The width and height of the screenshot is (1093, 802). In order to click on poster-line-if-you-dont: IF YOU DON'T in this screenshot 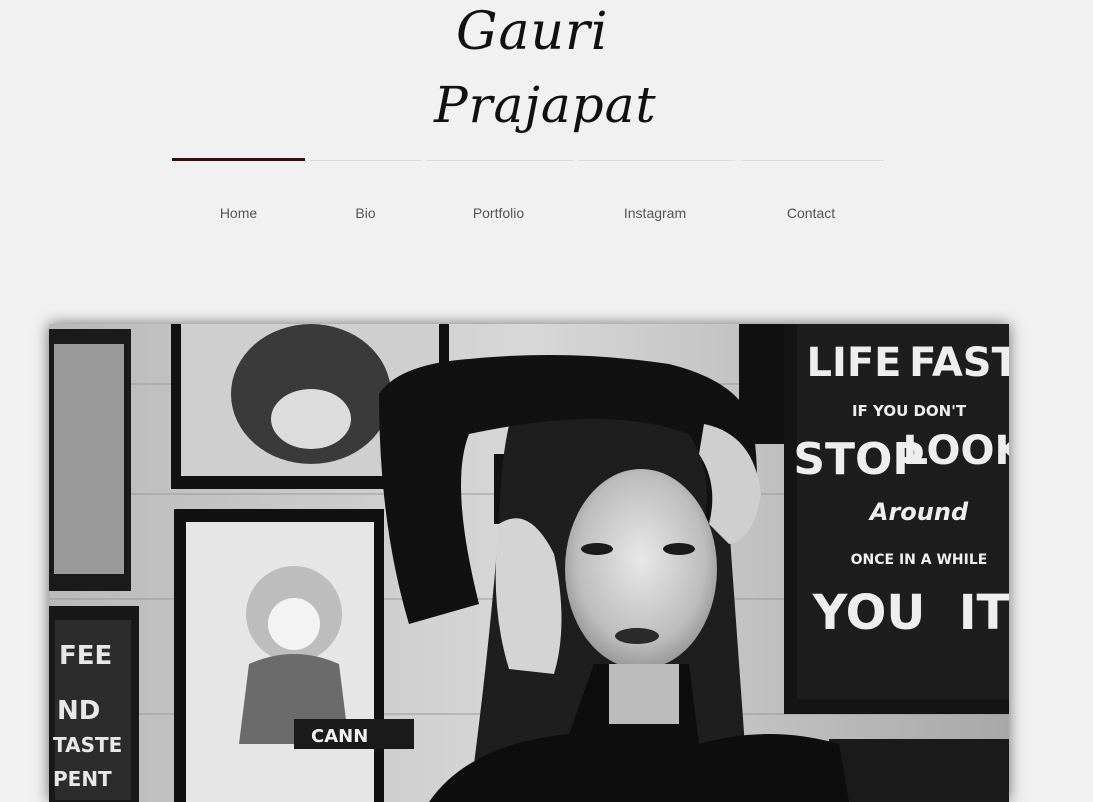, I will do `click(909, 411)`.